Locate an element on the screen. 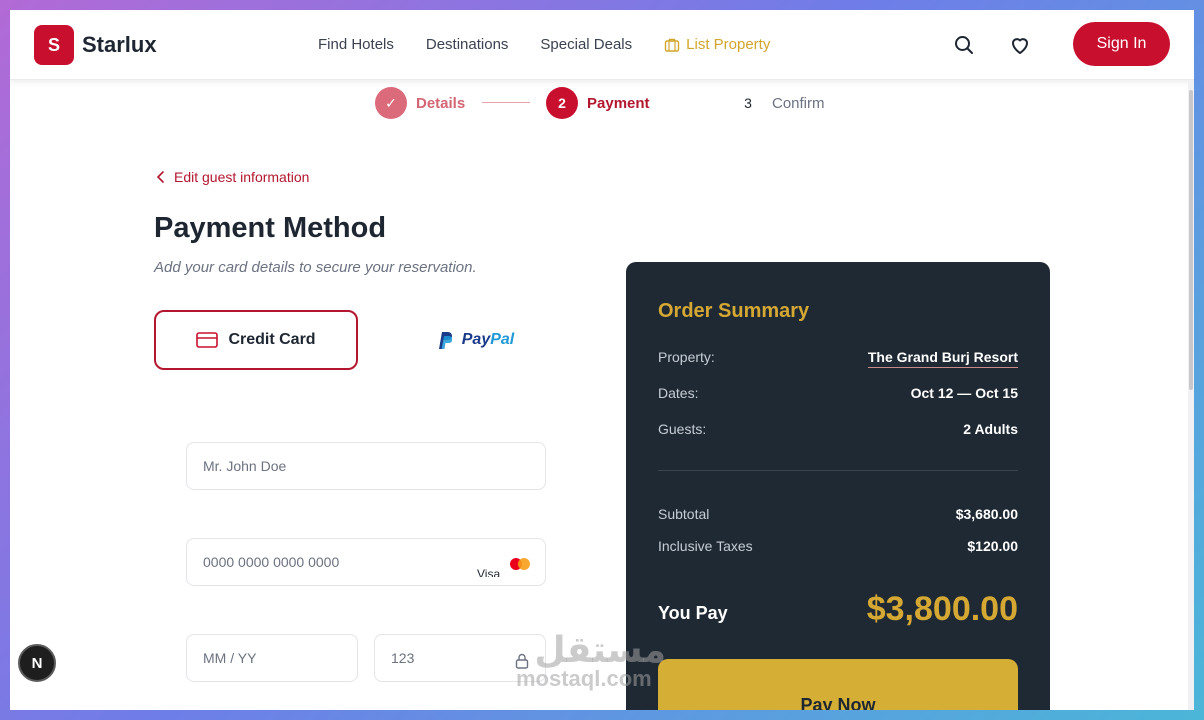 This screenshot has width=1204, height=720. brand-name: Starlux is located at coordinates (119, 45).